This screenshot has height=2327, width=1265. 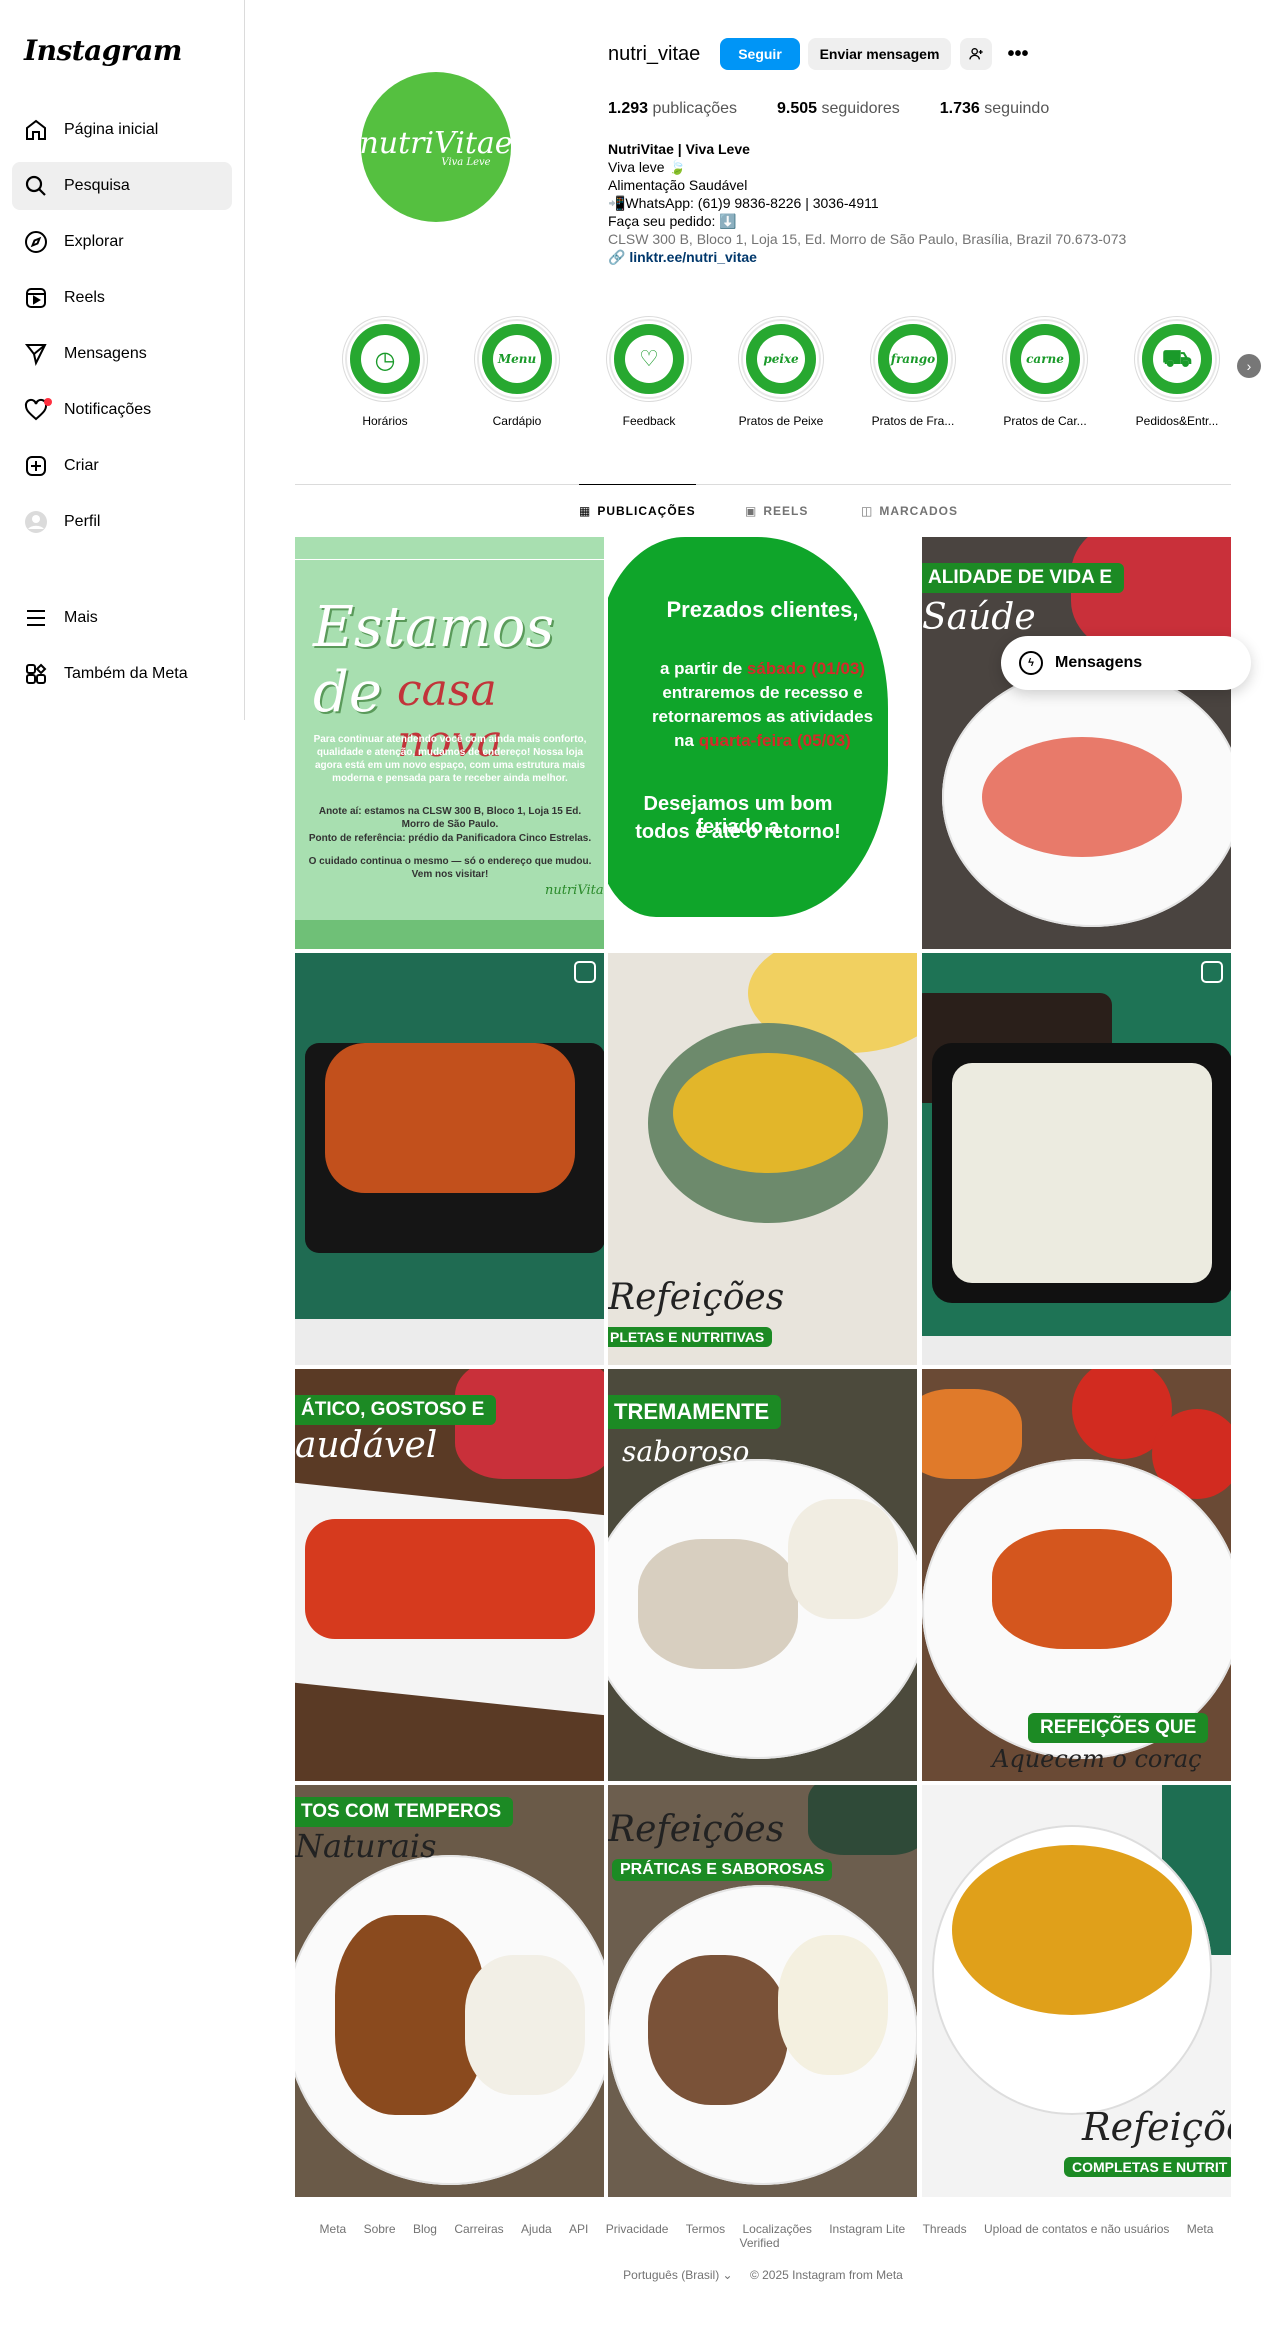 I want to click on post-ribbon: TOS COM TEMPEROS, so click(x=404, y=1812).